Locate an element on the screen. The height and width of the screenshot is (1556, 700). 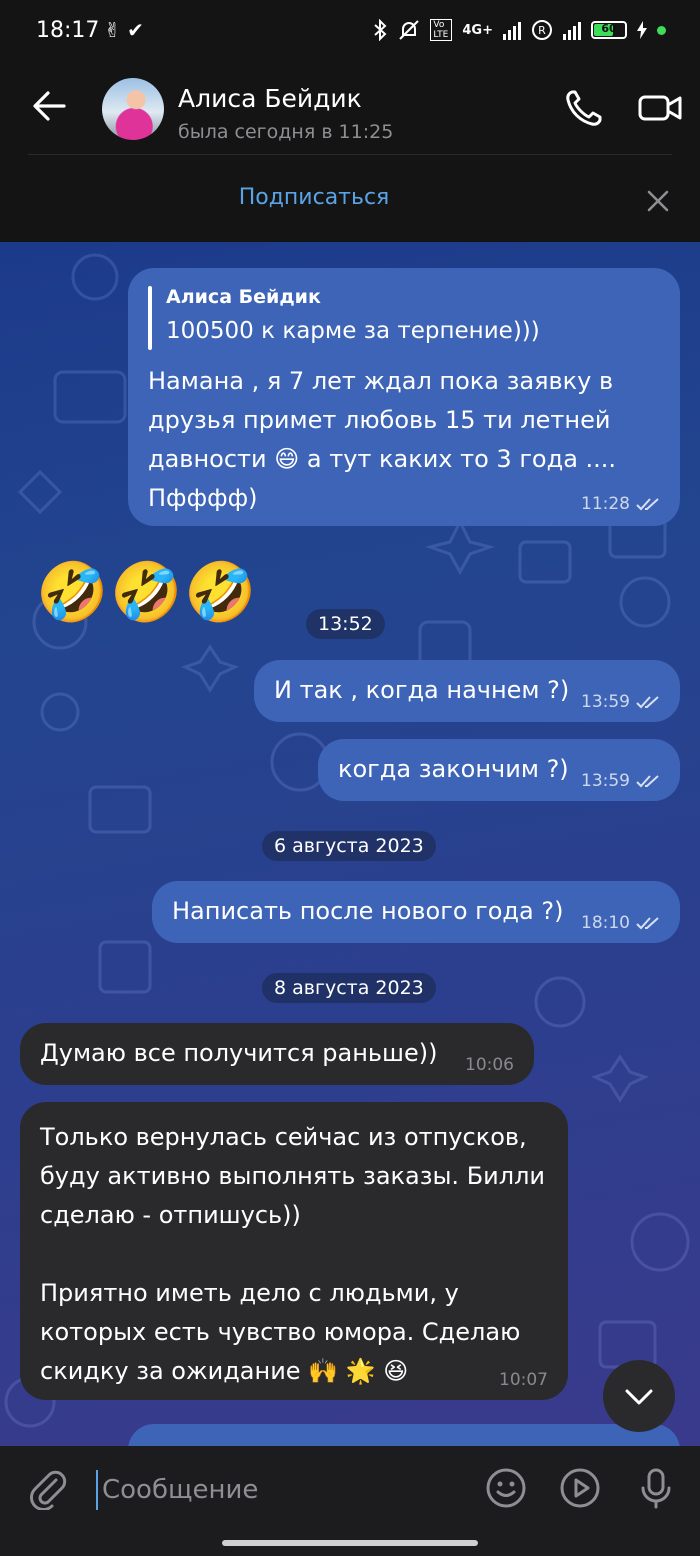
message-meta: 10:06 is located at coordinates (489, 1065).